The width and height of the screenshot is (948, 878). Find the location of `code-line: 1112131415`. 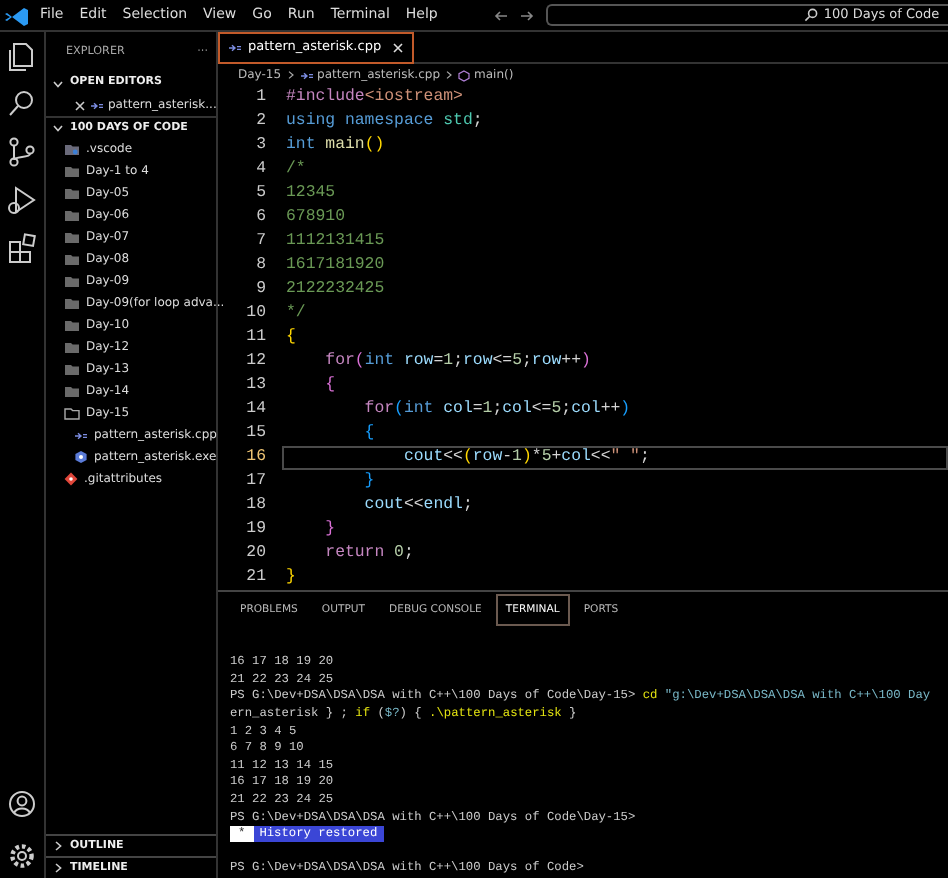

code-line: 1112131415 is located at coordinates (335, 242).